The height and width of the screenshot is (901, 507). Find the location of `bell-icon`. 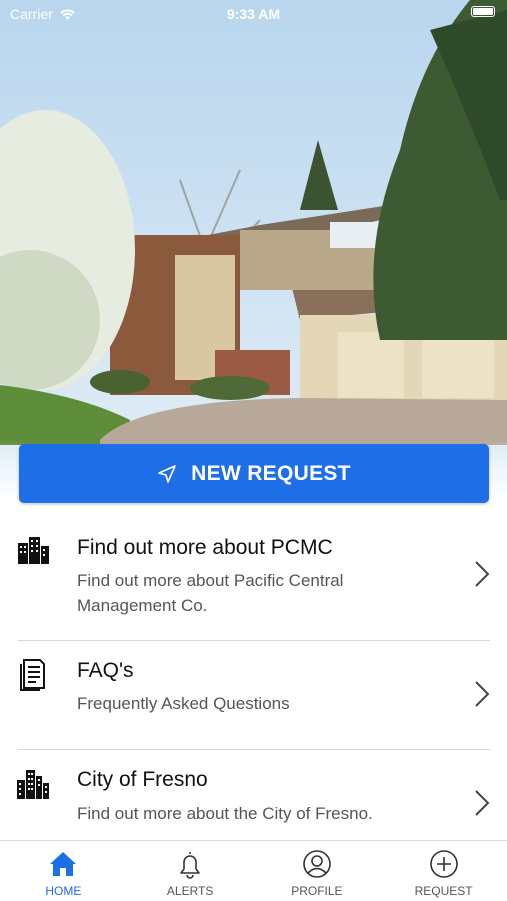

bell-icon is located at coordinates (190, 865).